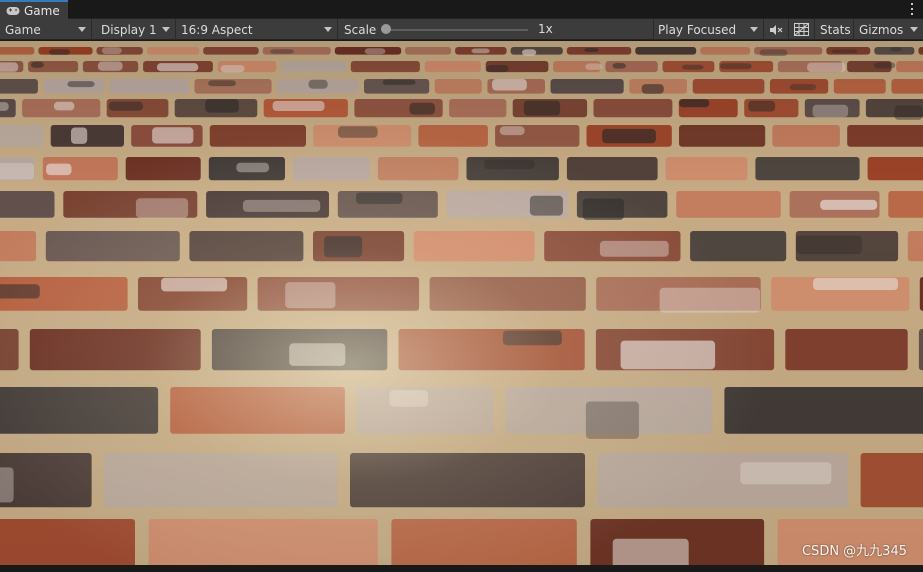 Image resolution: width=923 pixels, height=572 pixels. What do you see at coordinates (545, 29) in the screenshot?
I see `scale-value: 1x` at bounding box center [545, 29].